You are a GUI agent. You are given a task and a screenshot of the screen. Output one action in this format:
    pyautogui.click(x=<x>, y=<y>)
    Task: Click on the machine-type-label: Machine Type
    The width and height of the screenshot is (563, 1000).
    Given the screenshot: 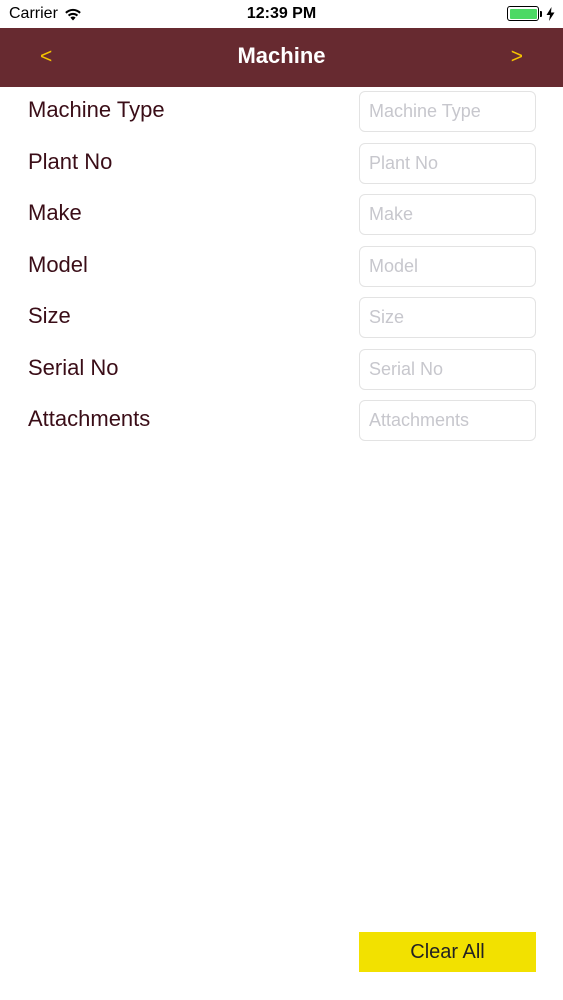 What is the action you would take?
    pyautogui.click(x=96, y=109)
    